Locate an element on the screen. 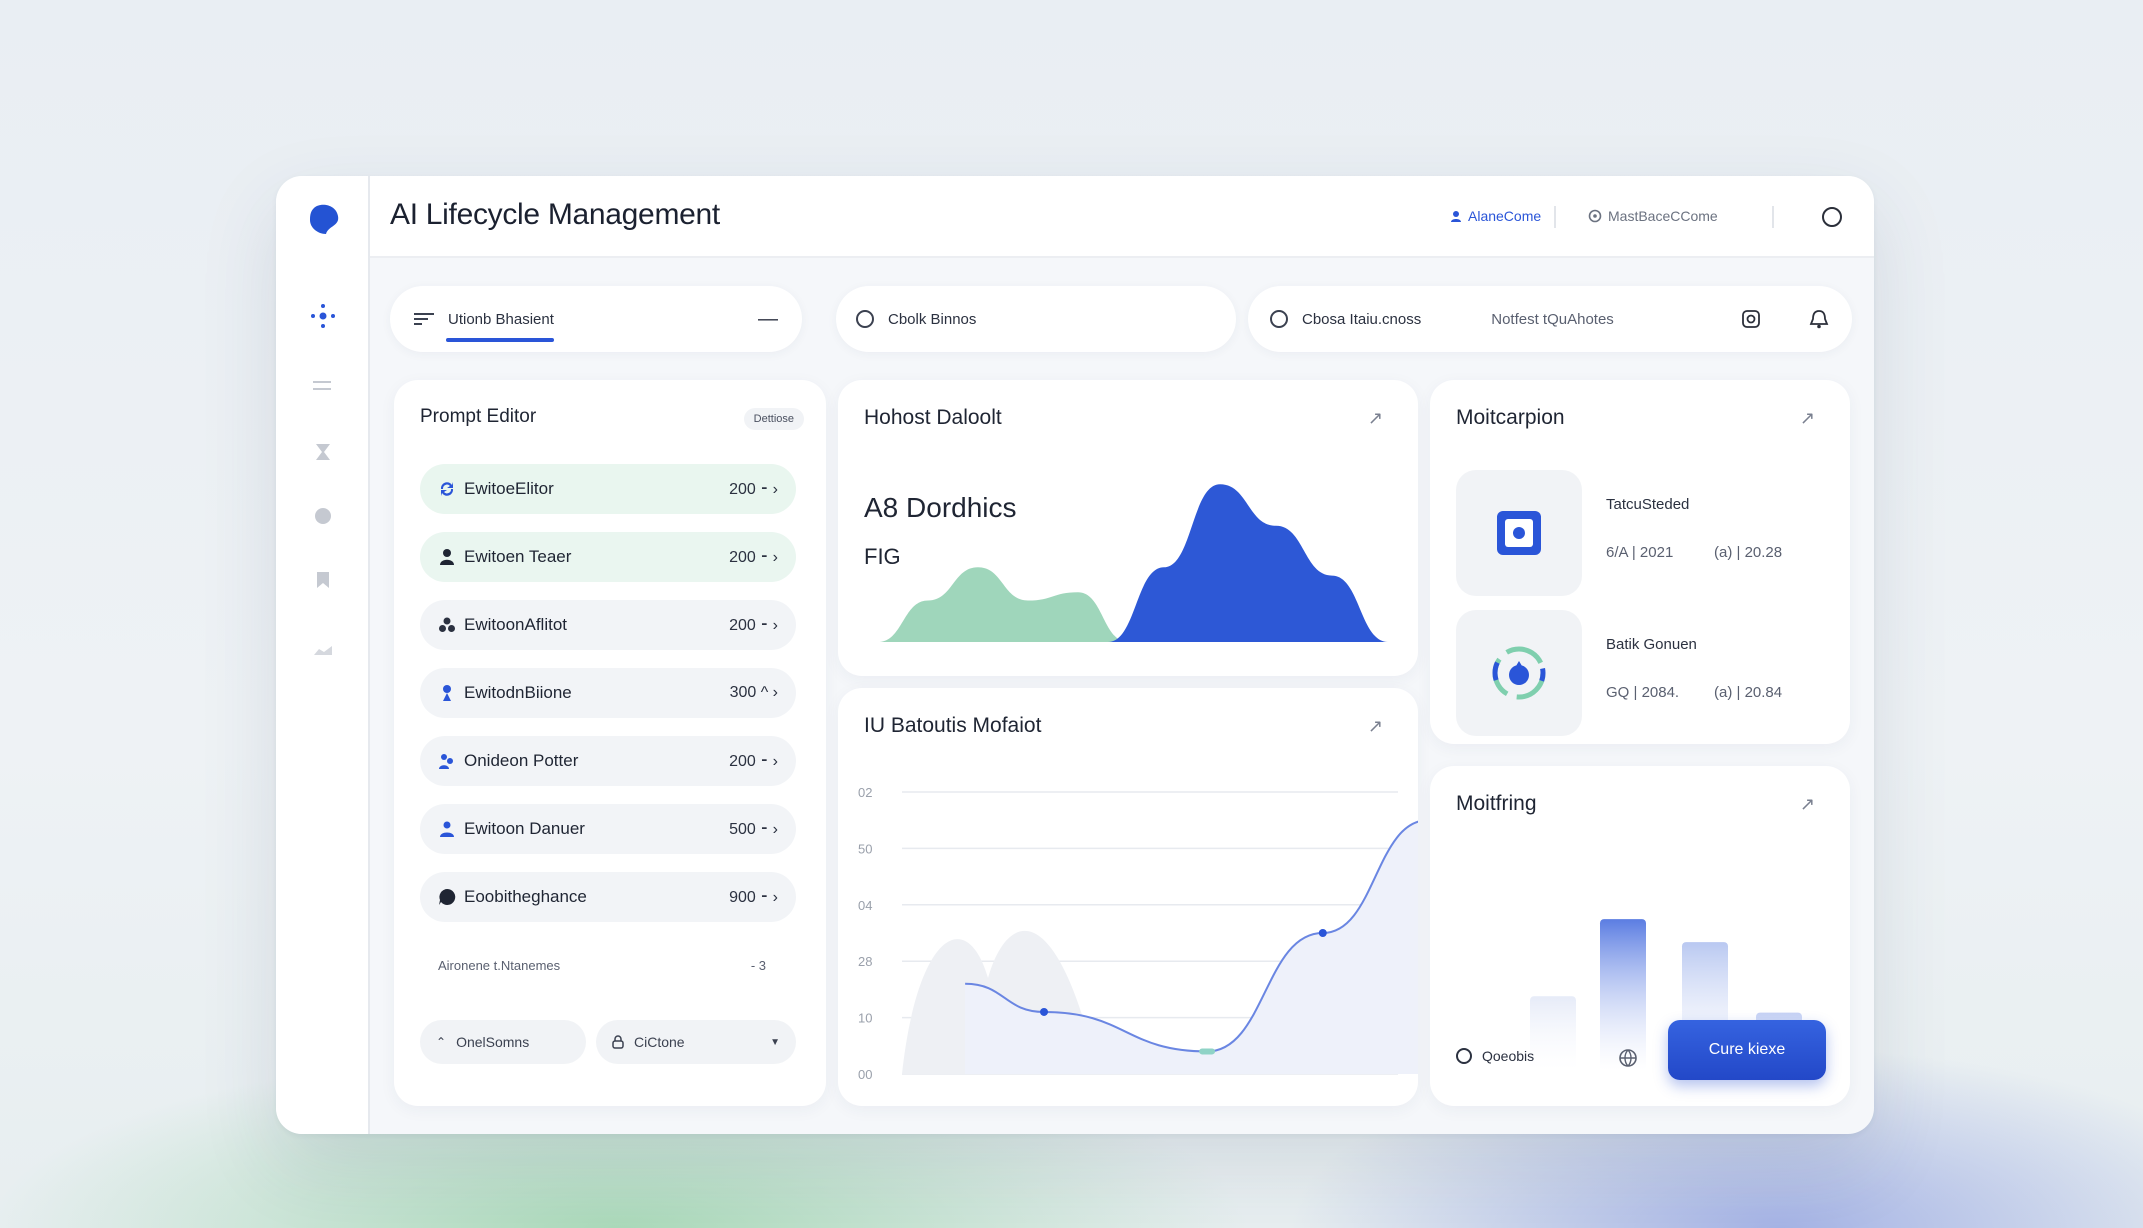  bookmark-icon is located at coordinates (323, 580).